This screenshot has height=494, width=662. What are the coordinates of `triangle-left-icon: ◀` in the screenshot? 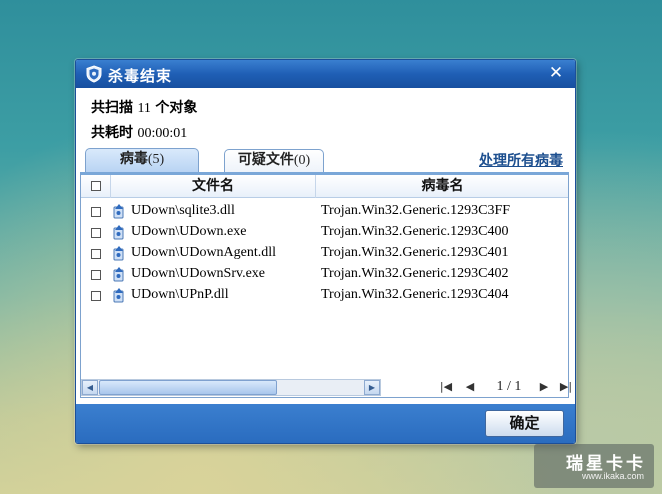 It's located at (90, 387).